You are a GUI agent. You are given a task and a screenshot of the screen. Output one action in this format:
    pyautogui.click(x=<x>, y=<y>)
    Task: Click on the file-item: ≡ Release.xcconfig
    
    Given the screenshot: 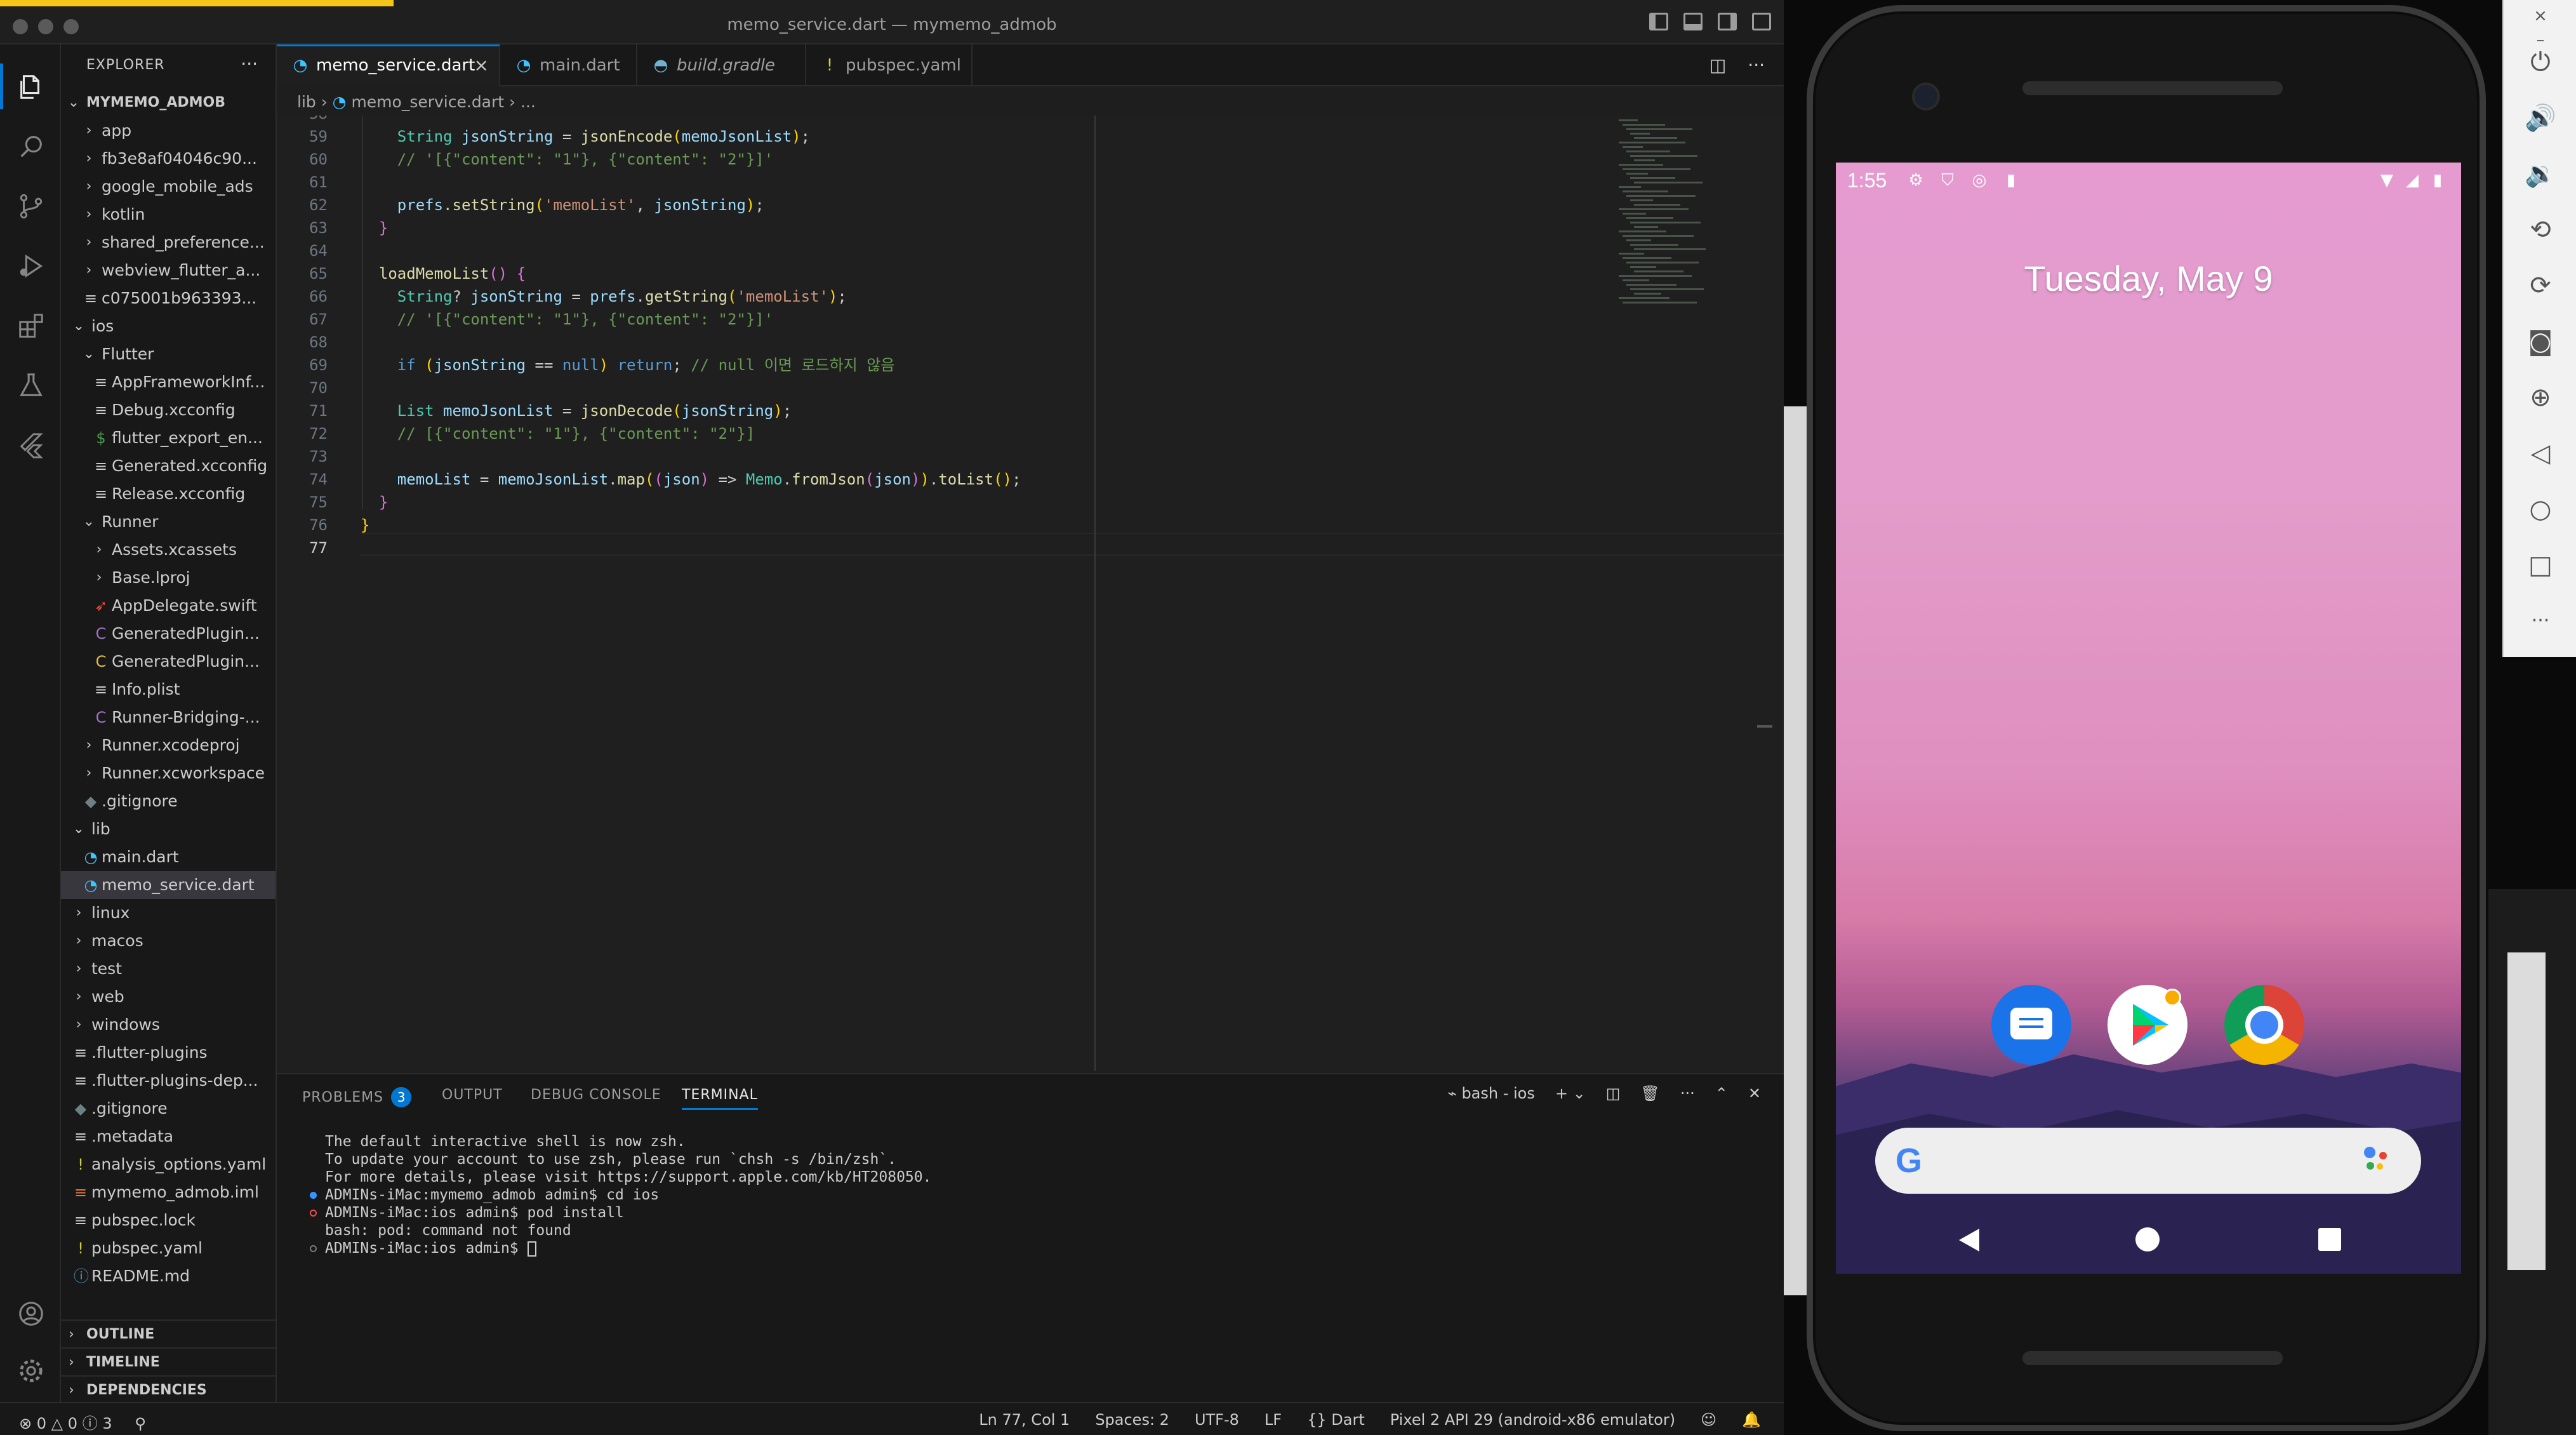 What is the action you would take?
    pyautogui.click(x=168, y=494)
    